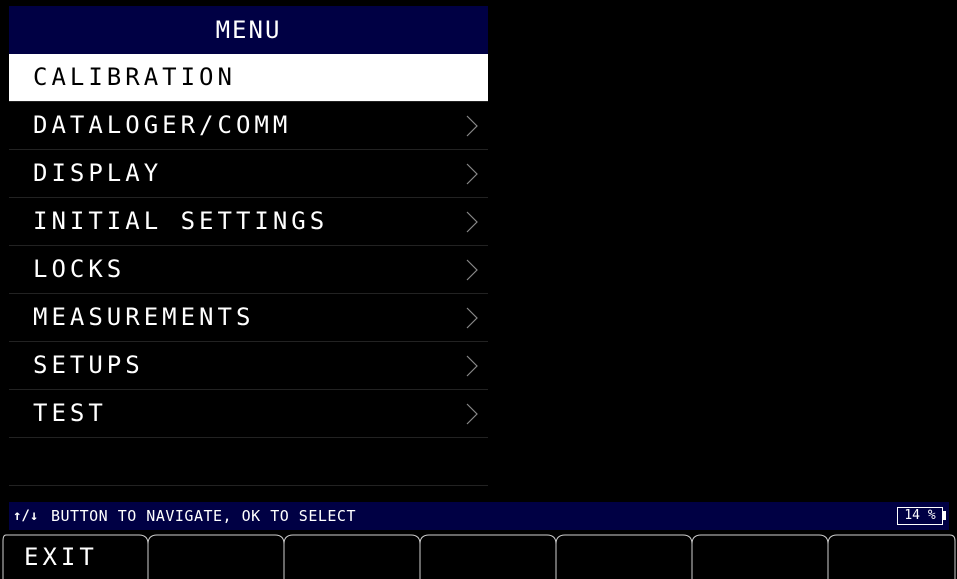  Describe the element at coordinates (70, 413) in the screenshot. I see `menu-item-label: TEST` at that location.